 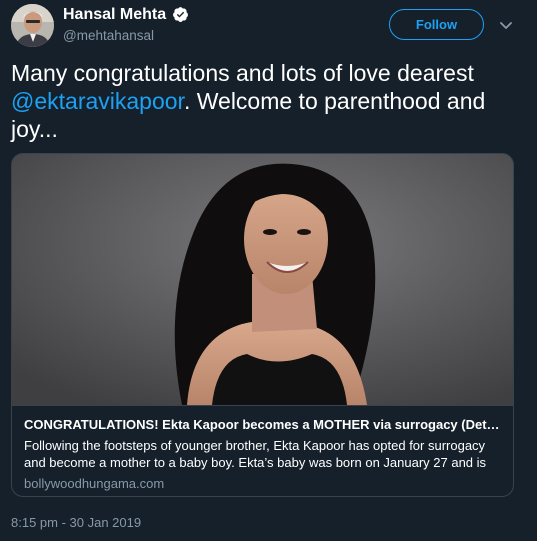 I want to click on follow-button: Follow, so click(x=436, y=24).